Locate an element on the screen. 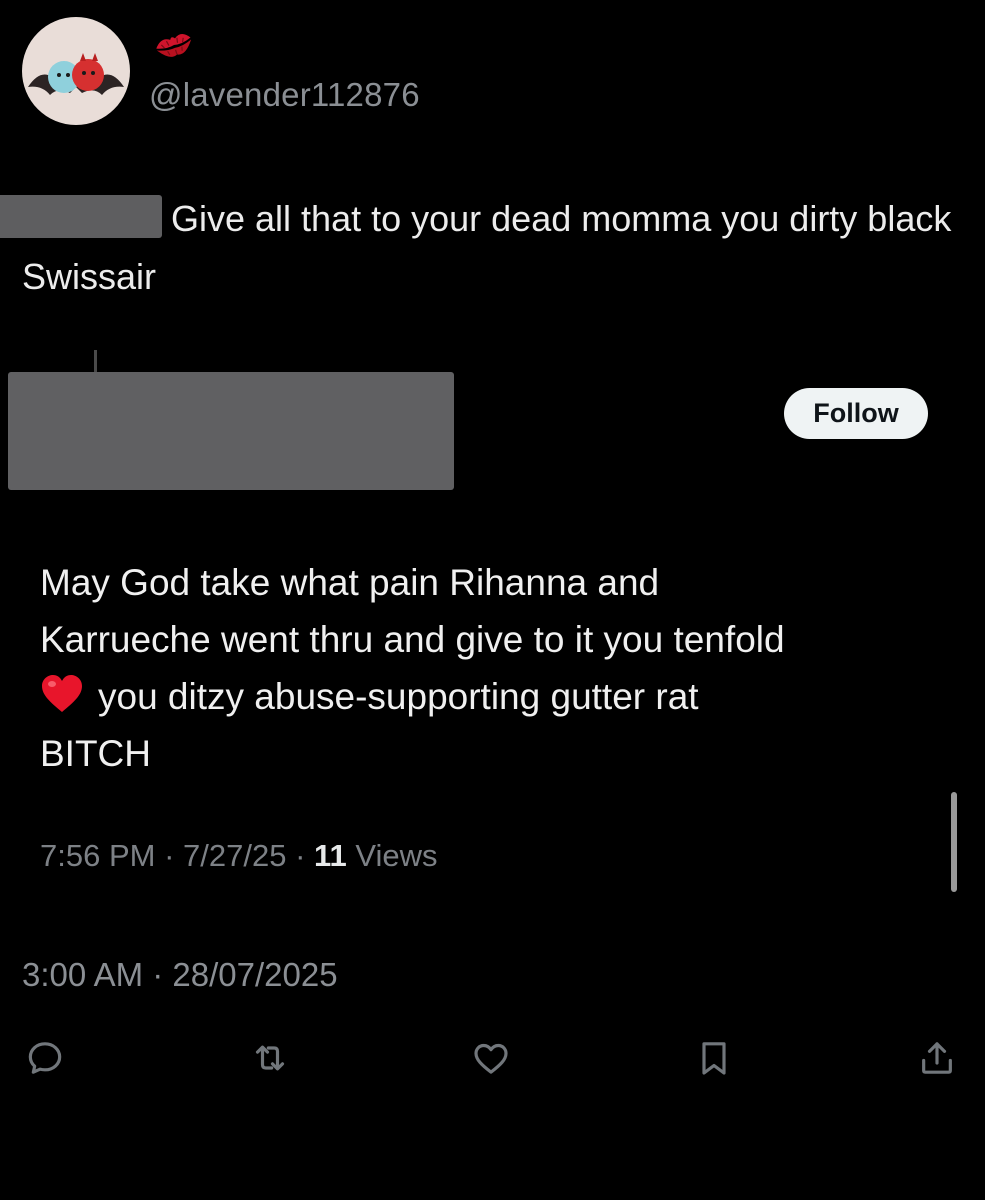  reply-button is located at coordinates (45, 1058).